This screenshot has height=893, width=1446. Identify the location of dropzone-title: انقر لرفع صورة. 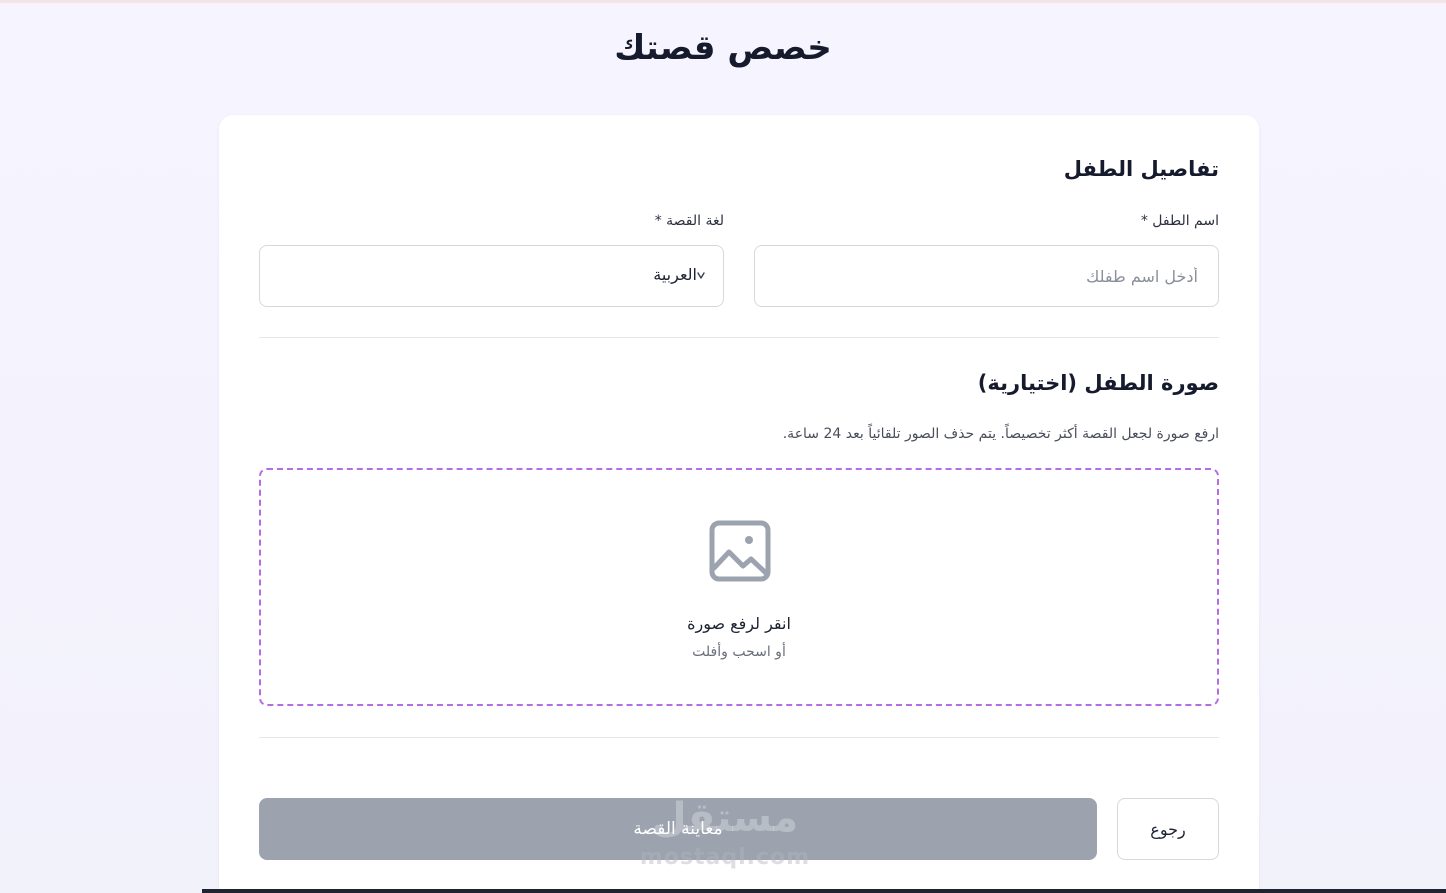
(739, 623).